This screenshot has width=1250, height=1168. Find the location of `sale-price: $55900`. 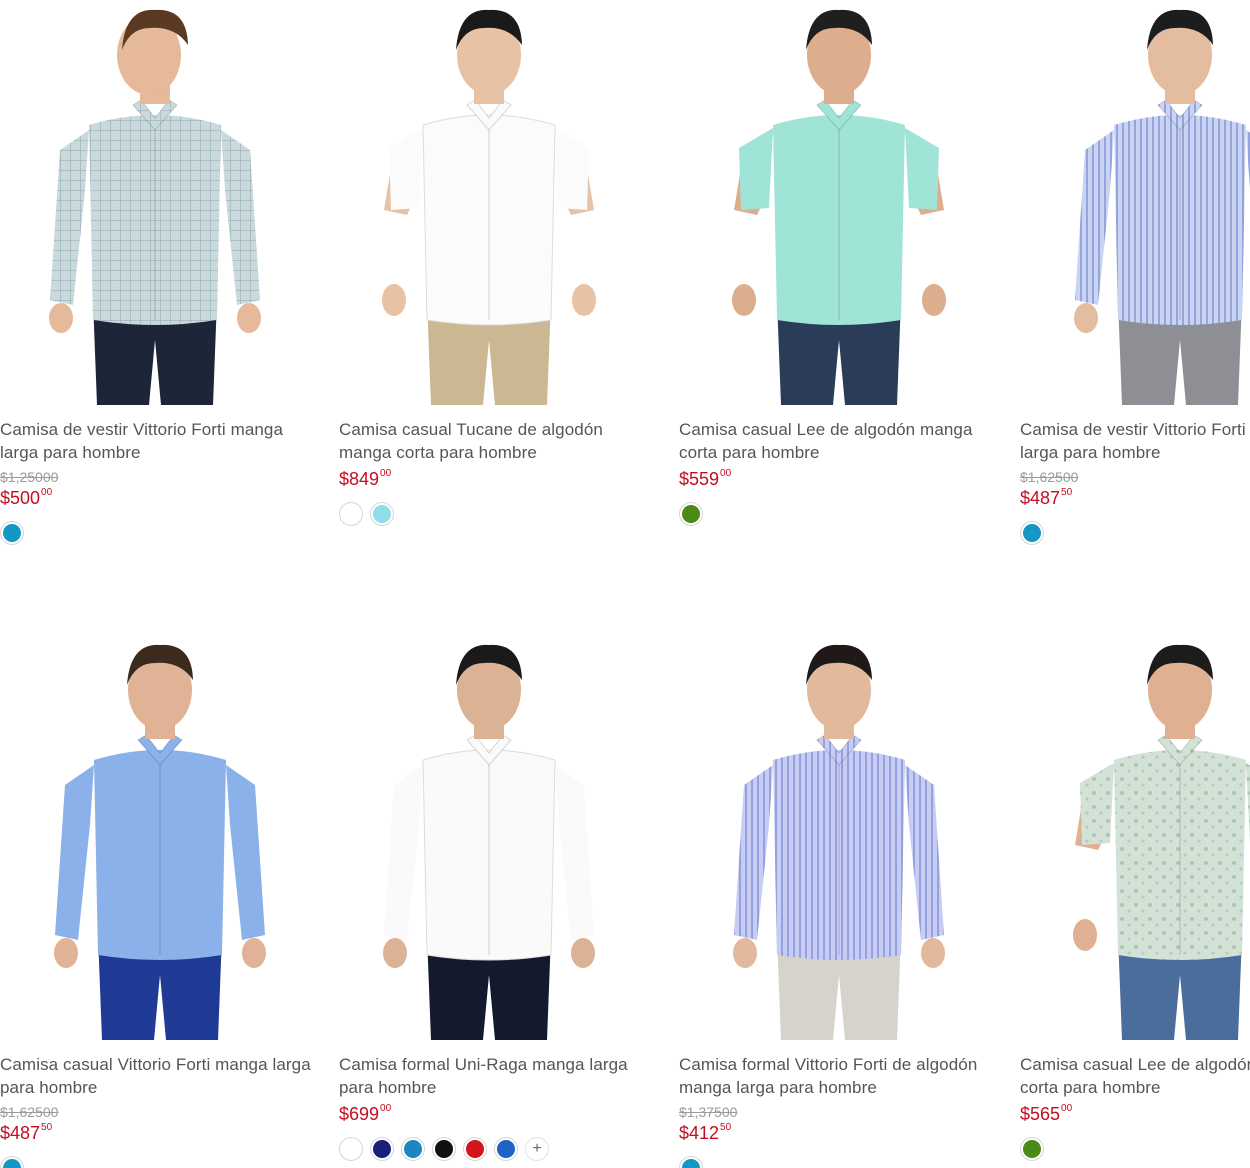

sale-price: $55900 is located at coordinates (705, 478).